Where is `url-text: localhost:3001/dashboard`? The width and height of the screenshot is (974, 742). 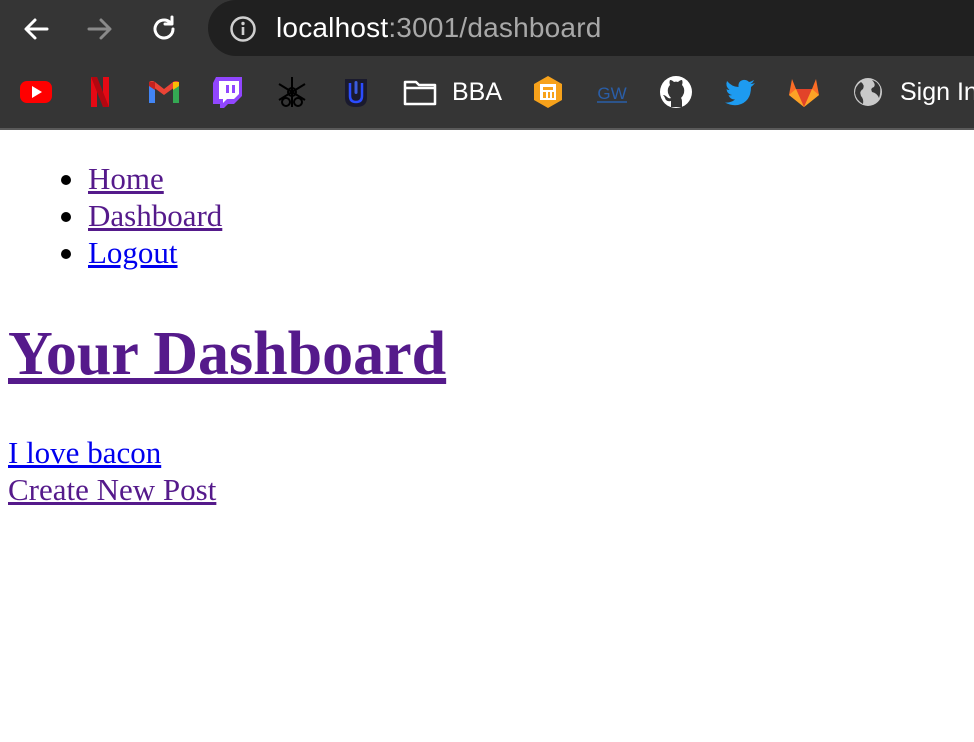
url-text: localhost:3001/dashboard is located at coordinates (439, 28).